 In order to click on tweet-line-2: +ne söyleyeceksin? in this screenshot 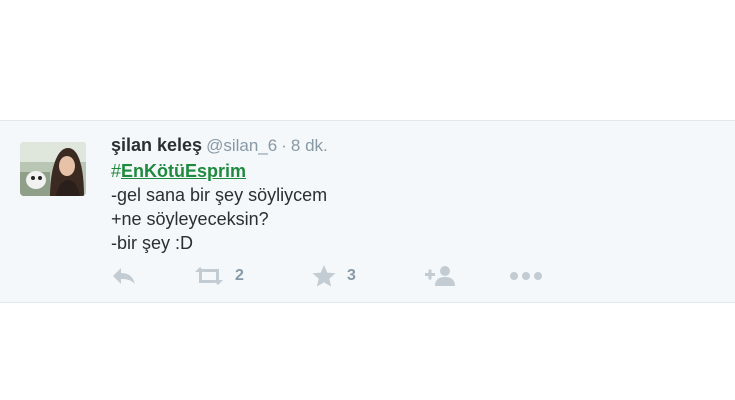, I will do `click(190, 219)`.